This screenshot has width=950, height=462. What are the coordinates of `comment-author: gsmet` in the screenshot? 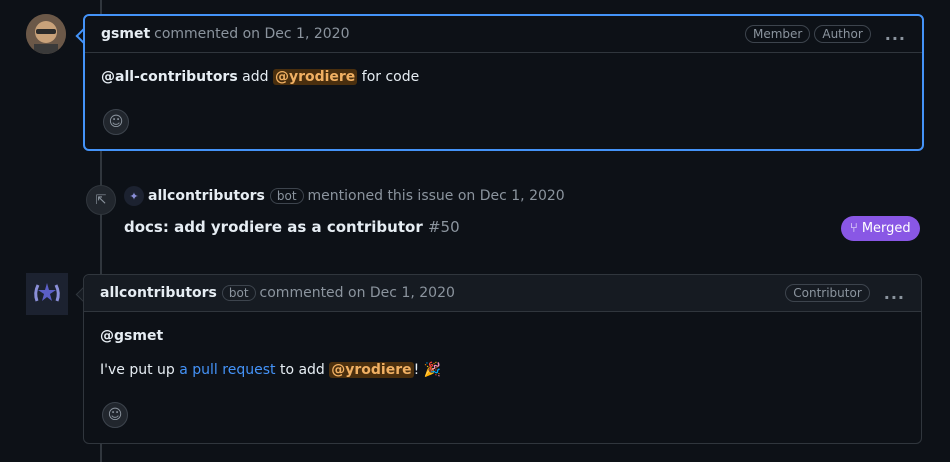 It's located at (125, 34).